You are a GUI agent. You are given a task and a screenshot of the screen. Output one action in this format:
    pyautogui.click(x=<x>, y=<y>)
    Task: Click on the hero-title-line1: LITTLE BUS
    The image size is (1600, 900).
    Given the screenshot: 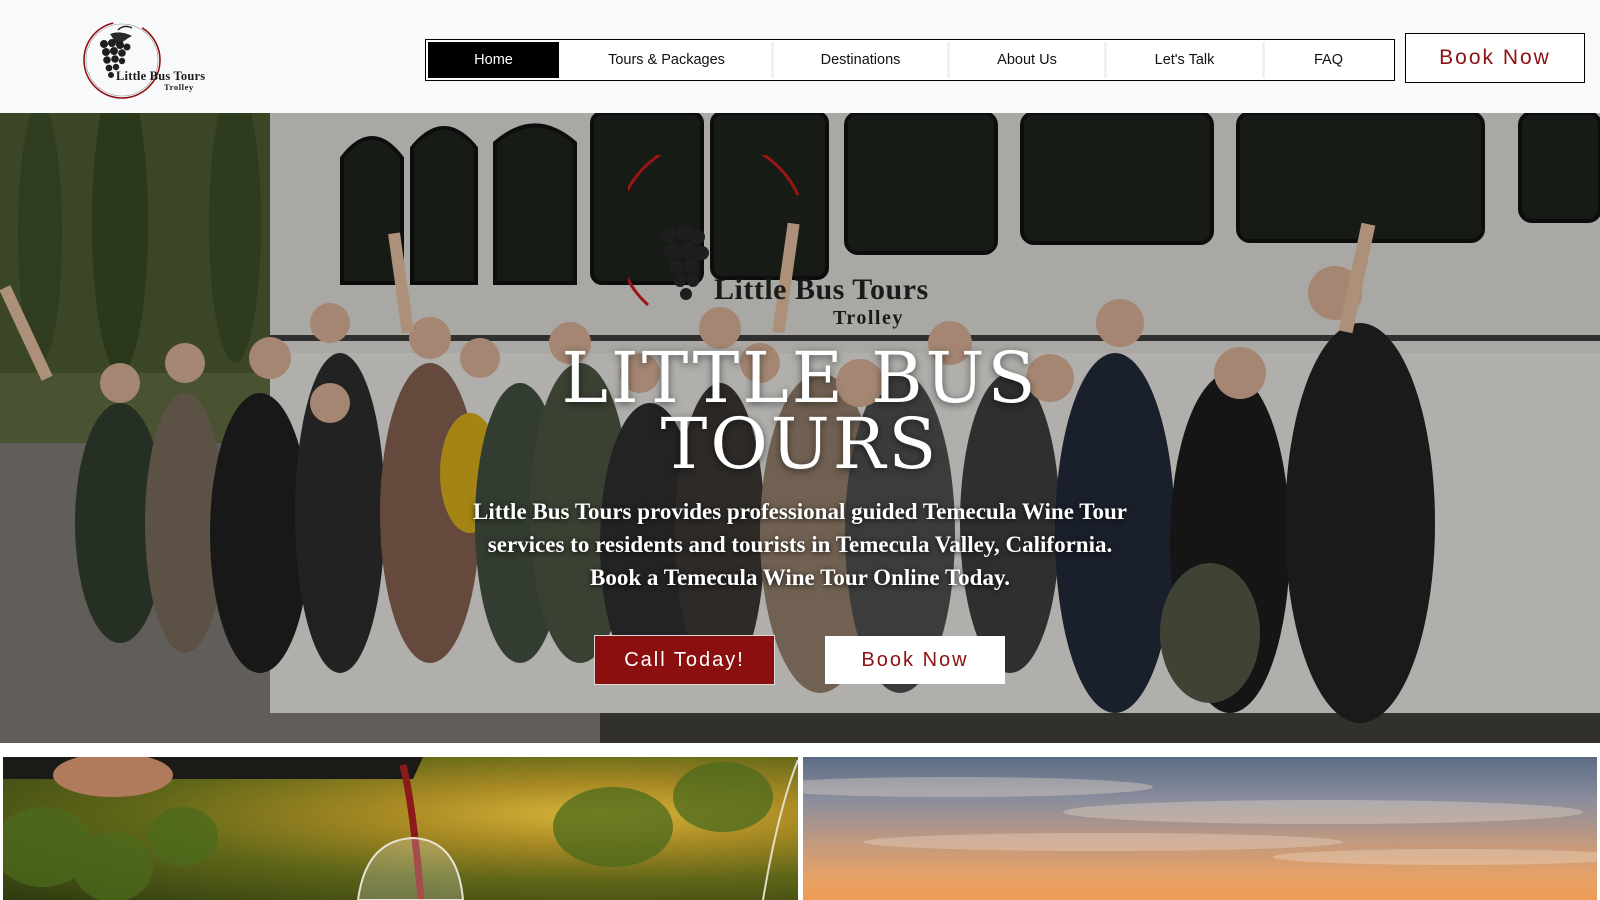 What is the action you would take?
    pyautogui.click(x=800, y=378)
    